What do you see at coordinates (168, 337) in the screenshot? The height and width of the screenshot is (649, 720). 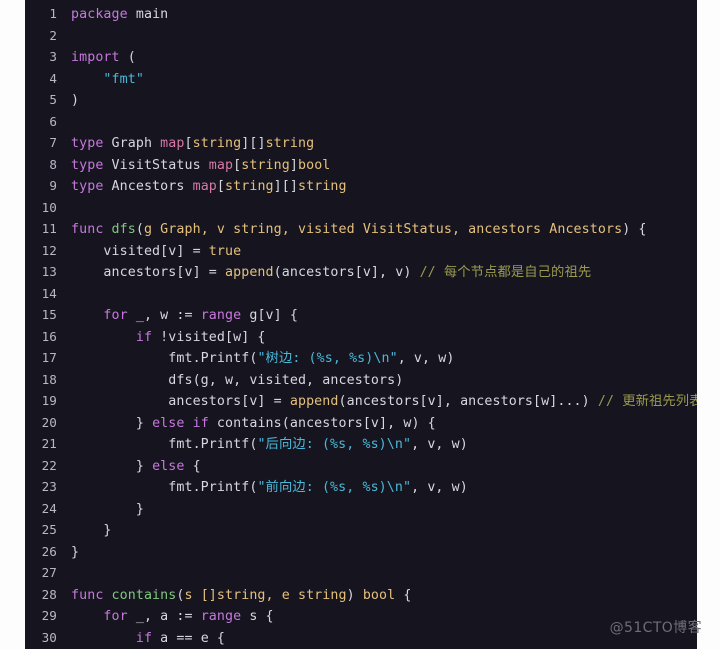 I see `line-content: if !visited[w] {` at bounding box center [168, 337].